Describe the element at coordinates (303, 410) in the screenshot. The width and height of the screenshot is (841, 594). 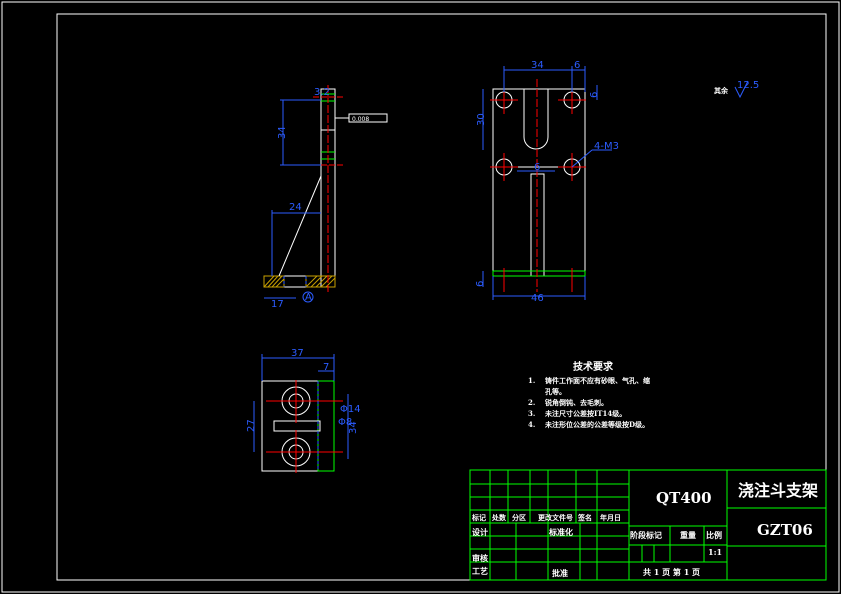
I see `top-view: 37 7 27 34 Φ14 Φ8` at that location.